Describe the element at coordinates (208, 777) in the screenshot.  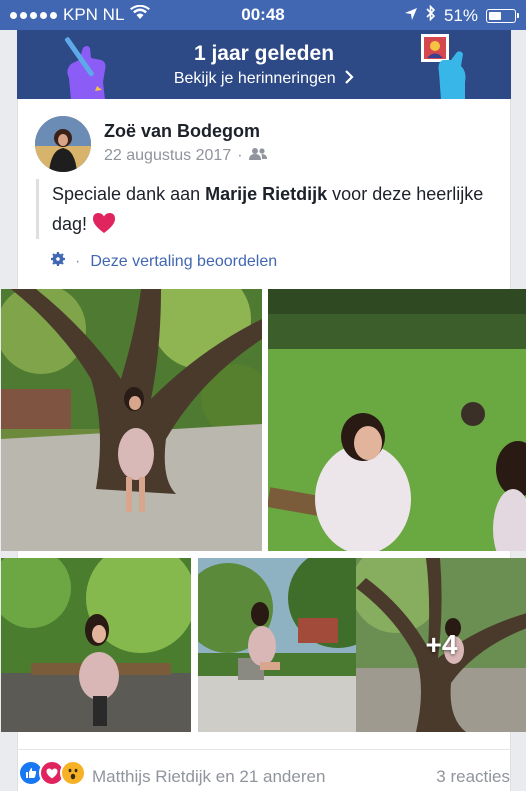
I see `reacted-by: Matthijs Rietdijk en 21 anderen` at that location.